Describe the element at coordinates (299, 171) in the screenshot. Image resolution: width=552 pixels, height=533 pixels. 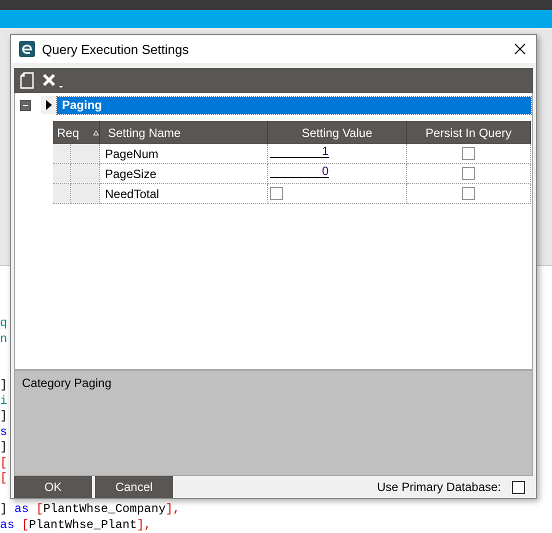
I see `value-field: 0` at that location.